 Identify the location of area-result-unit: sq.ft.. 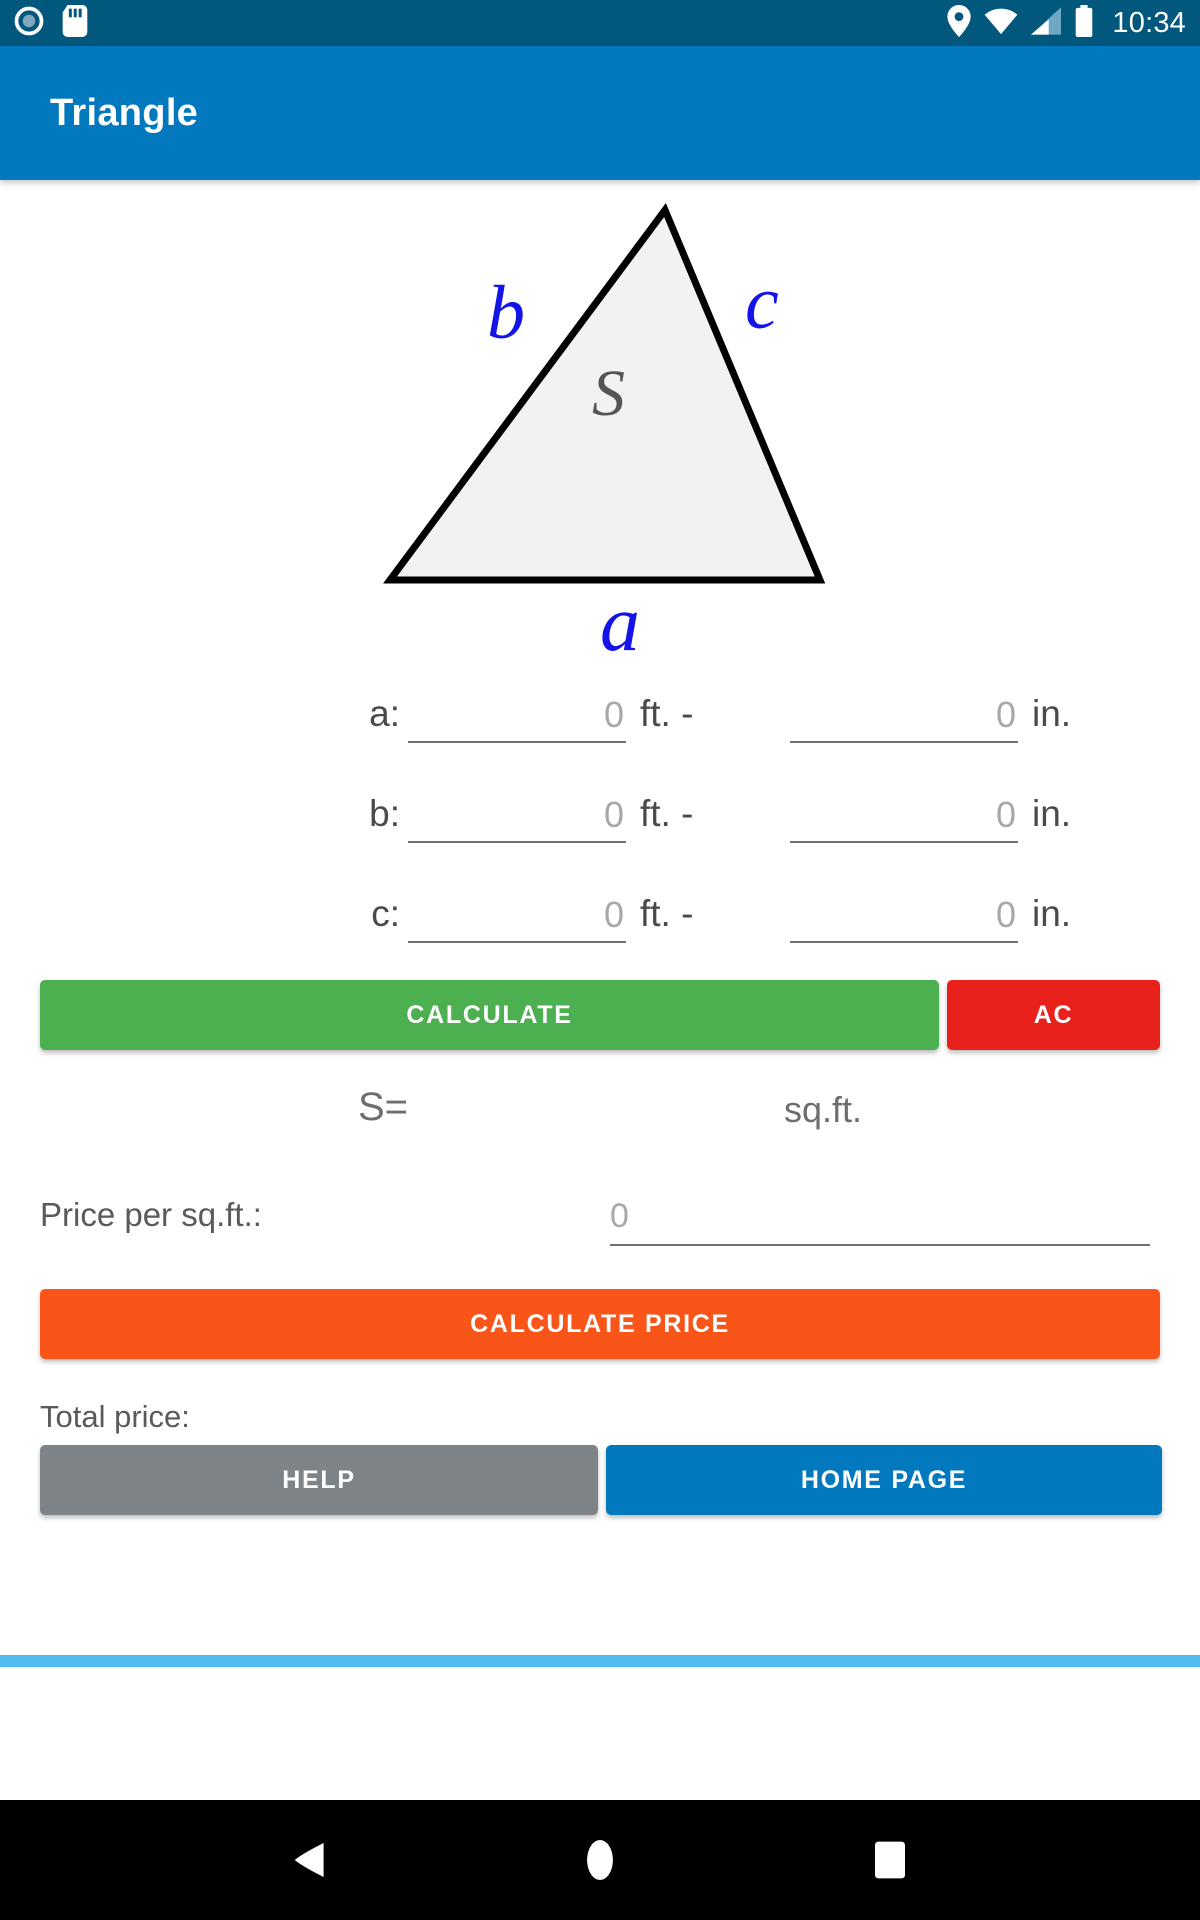
(823, 1109).